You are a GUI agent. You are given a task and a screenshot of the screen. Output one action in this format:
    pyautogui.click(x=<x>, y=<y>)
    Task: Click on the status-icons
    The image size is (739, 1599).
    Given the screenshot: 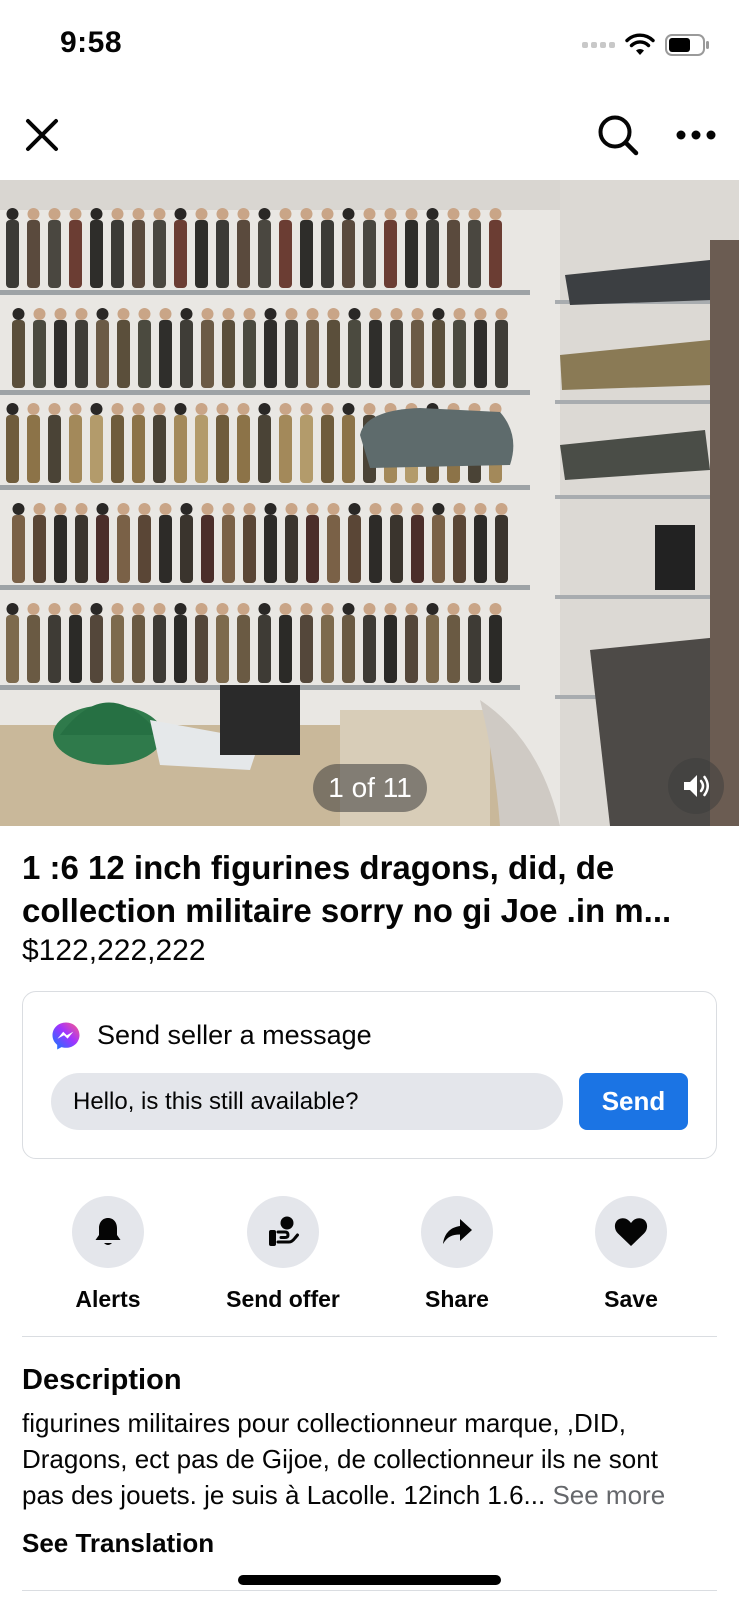 What is the action you would take?
    pyautogui.click(x=646, y=45)
    